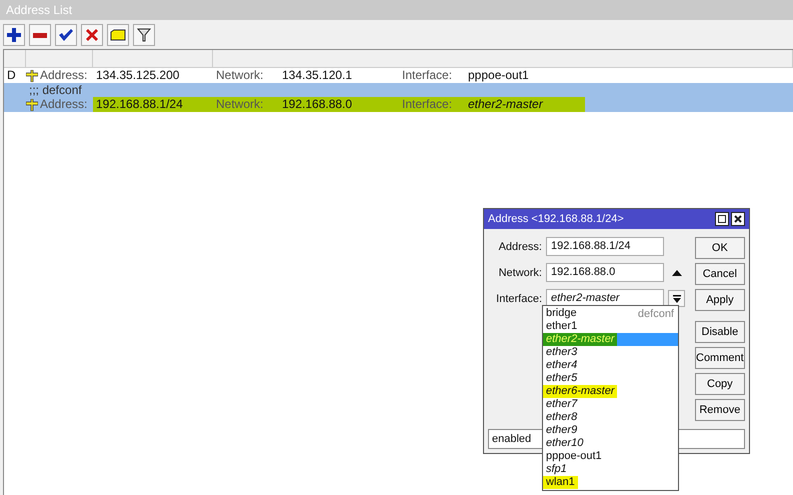 This screenshot has height=495, width=793. What do you see at coordinates (55, 90) in the screenshot?
I see `row-comment: ;;; defconf` at bounding box center [55, 90].